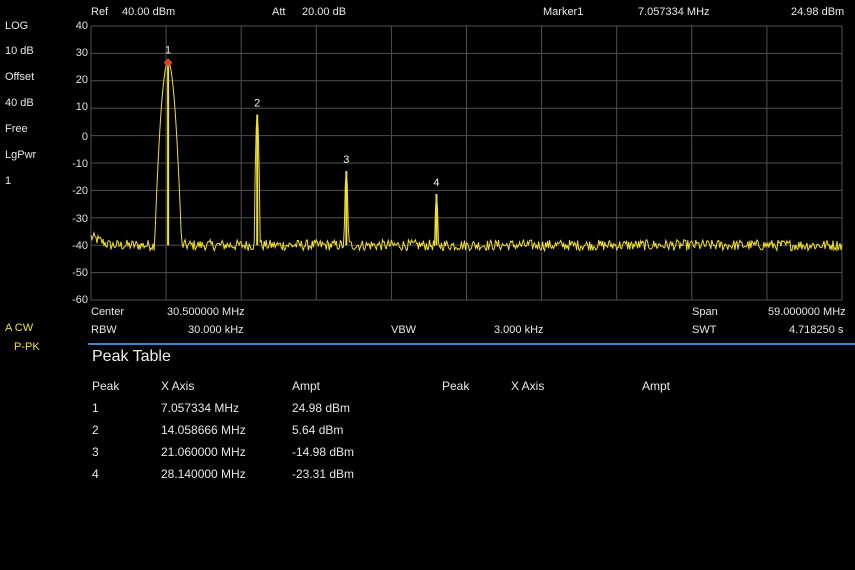 Image resolution: width=855 pixels, height=570 pixels. Describe the element at coordinates (104, 330) in the screenshot. I see `rbw-label: RBW` at that location.